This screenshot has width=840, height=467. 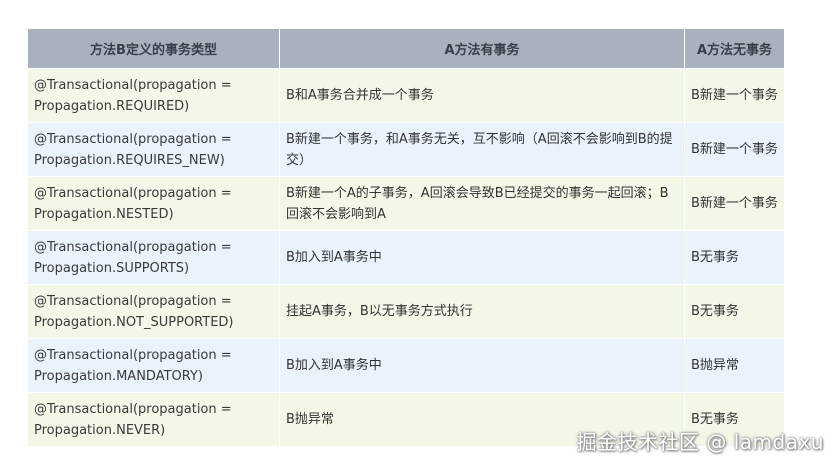 I want to click on cell-b-line2: Propagation.REQUIRES_NEW), so click(x=129, y=160).